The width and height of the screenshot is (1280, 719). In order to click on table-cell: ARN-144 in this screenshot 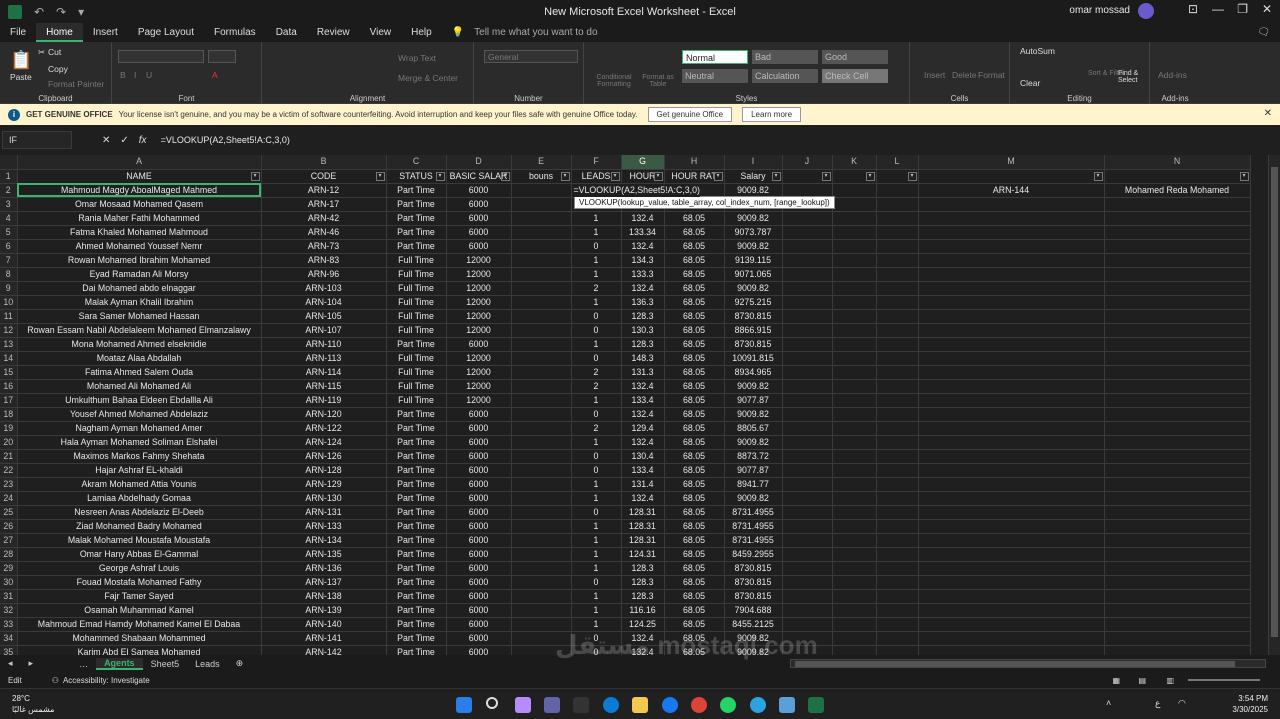, I will do `click(1011, 190)`.